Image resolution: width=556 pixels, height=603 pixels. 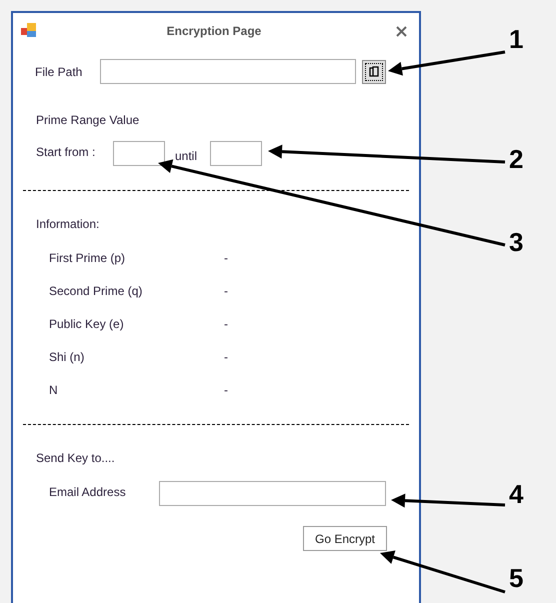 I want to click on info-label: Second Prime (q), so click(x=96, y=291).